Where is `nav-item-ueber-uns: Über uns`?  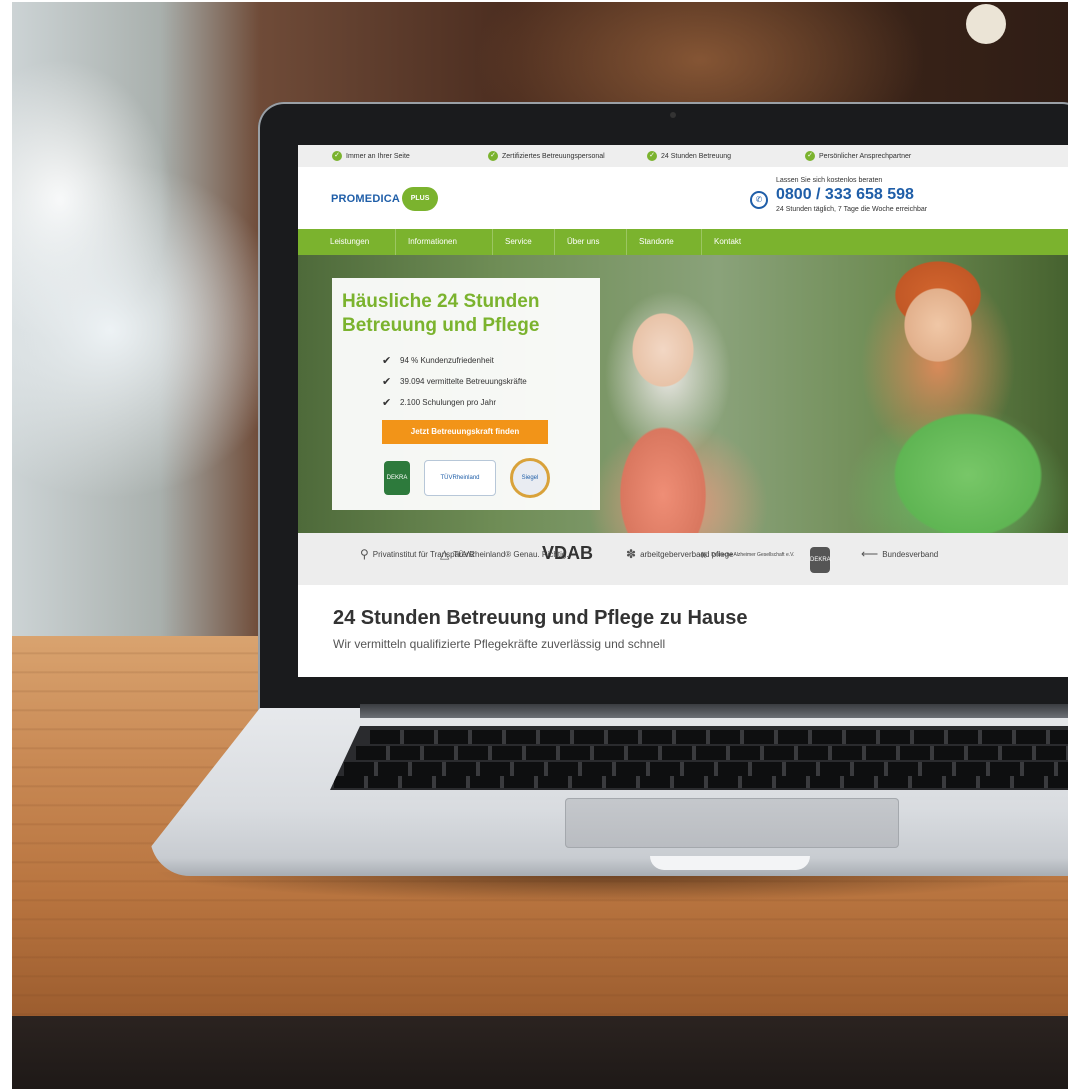 nav-item-ueber-uns: Über uns is located at coordinates (591, 242).